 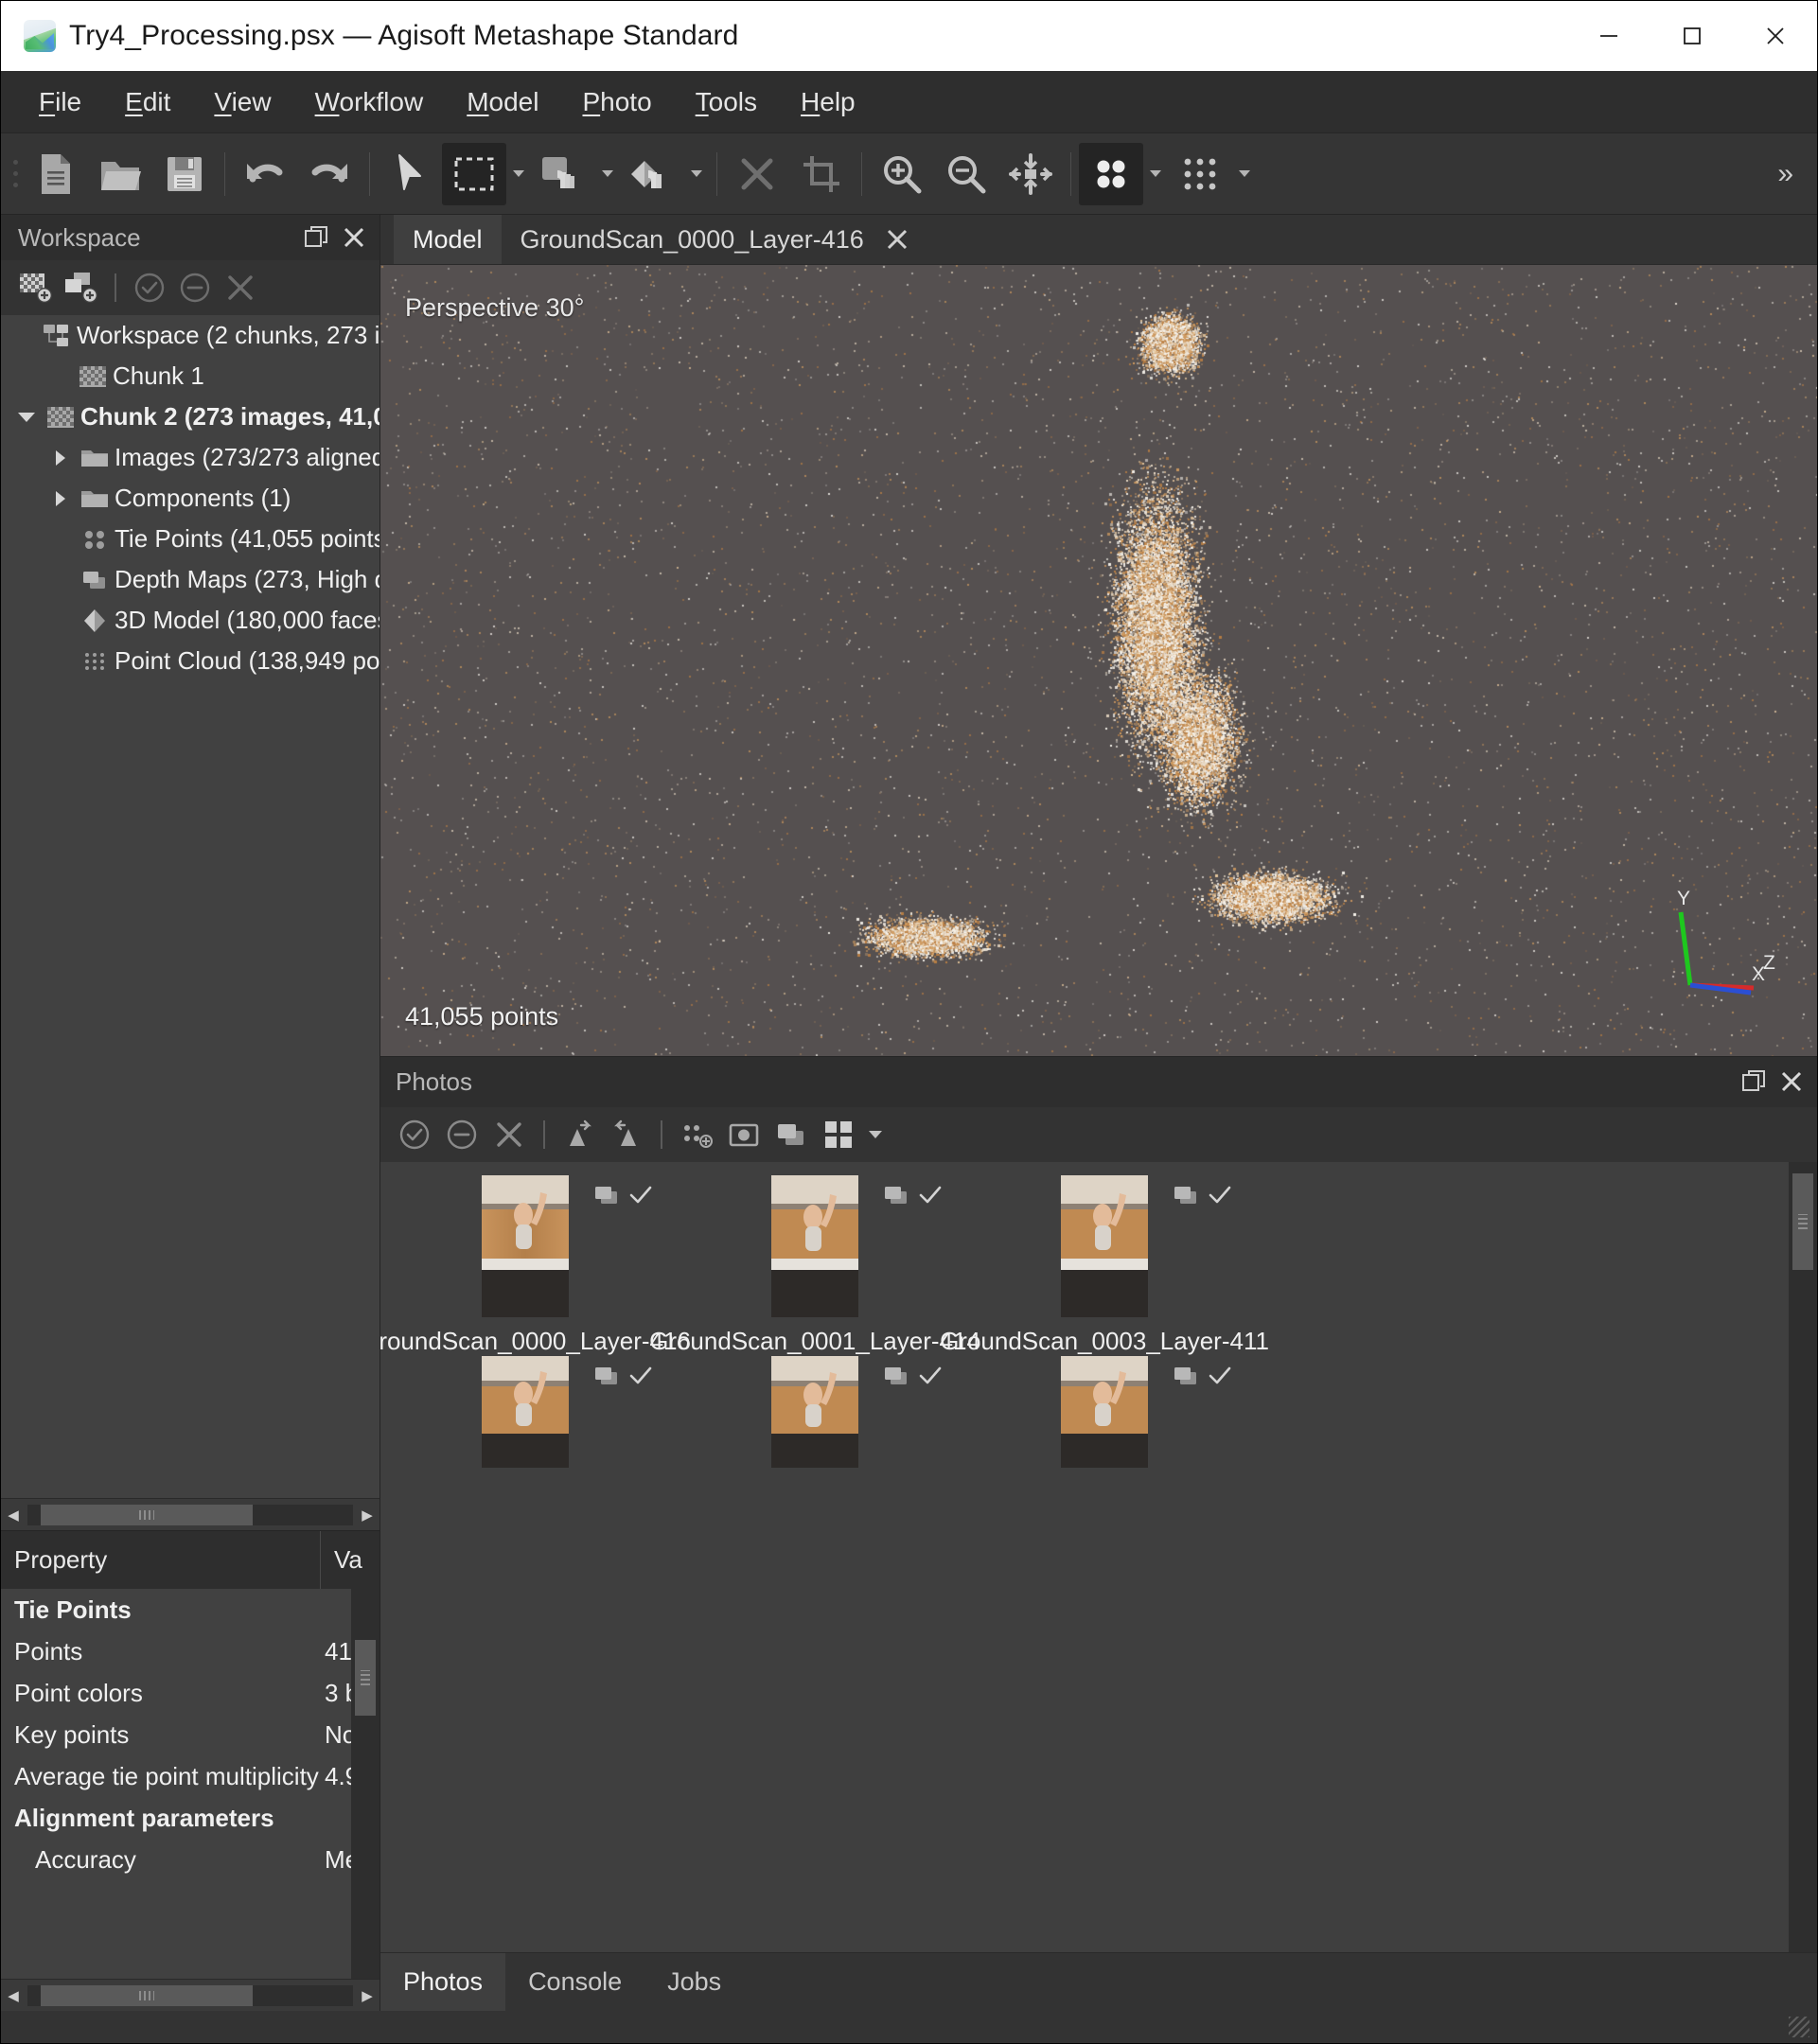 I want to click on reset-view-icon, so click(x=1030, y=174).